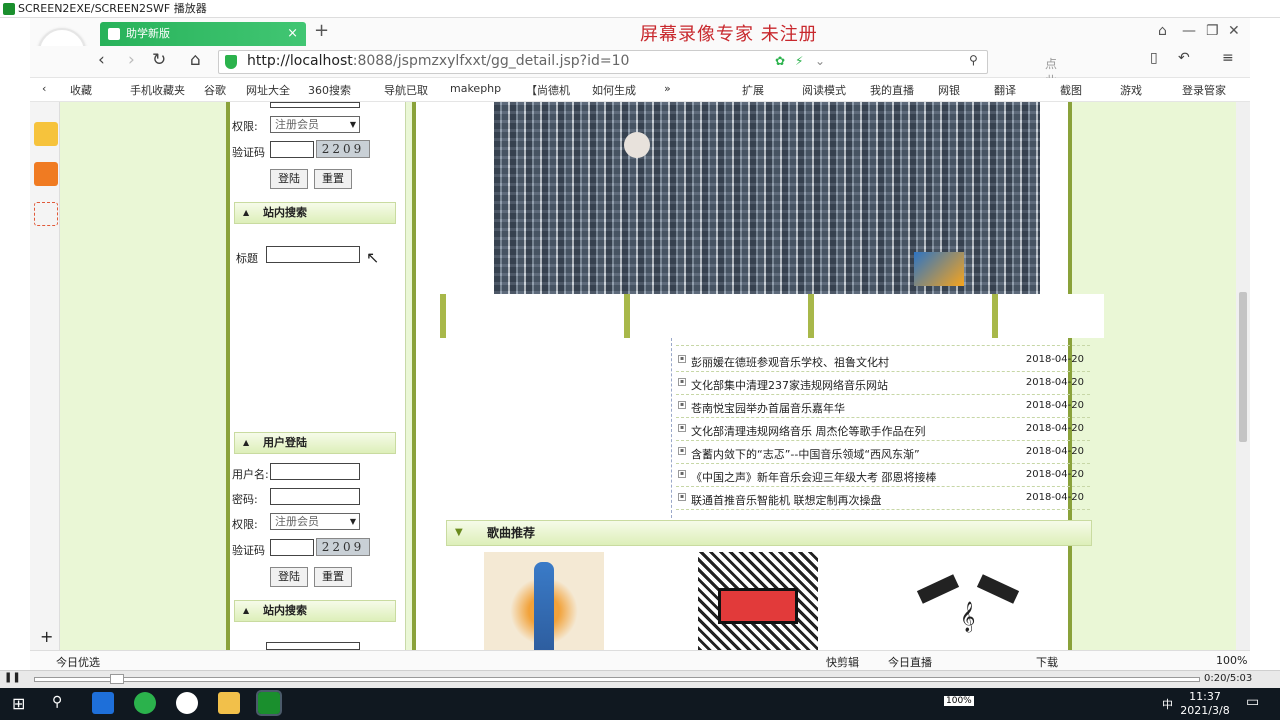 Image resolution: width=1280 pixels, height=720 pixels. What do you see at coordinates (78, 662) in the screenshot?
I see `today-picks: 今日优选` at bounding box center [78, 662].